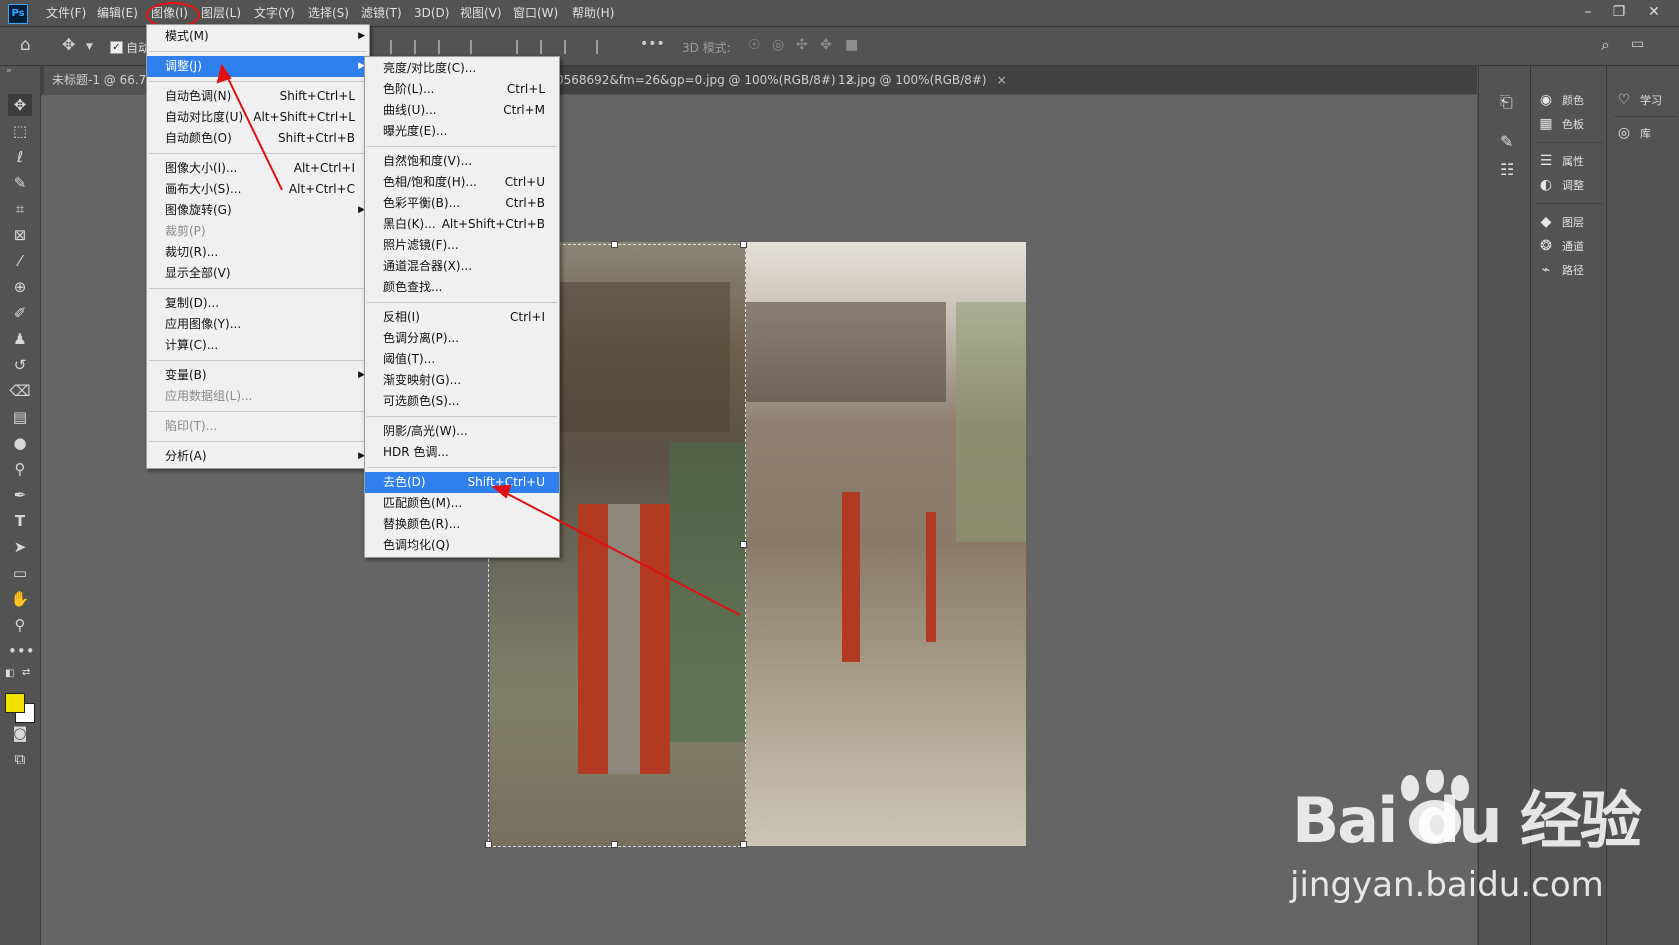  I want to click on pen-tool: ✒, so click(20, 495).